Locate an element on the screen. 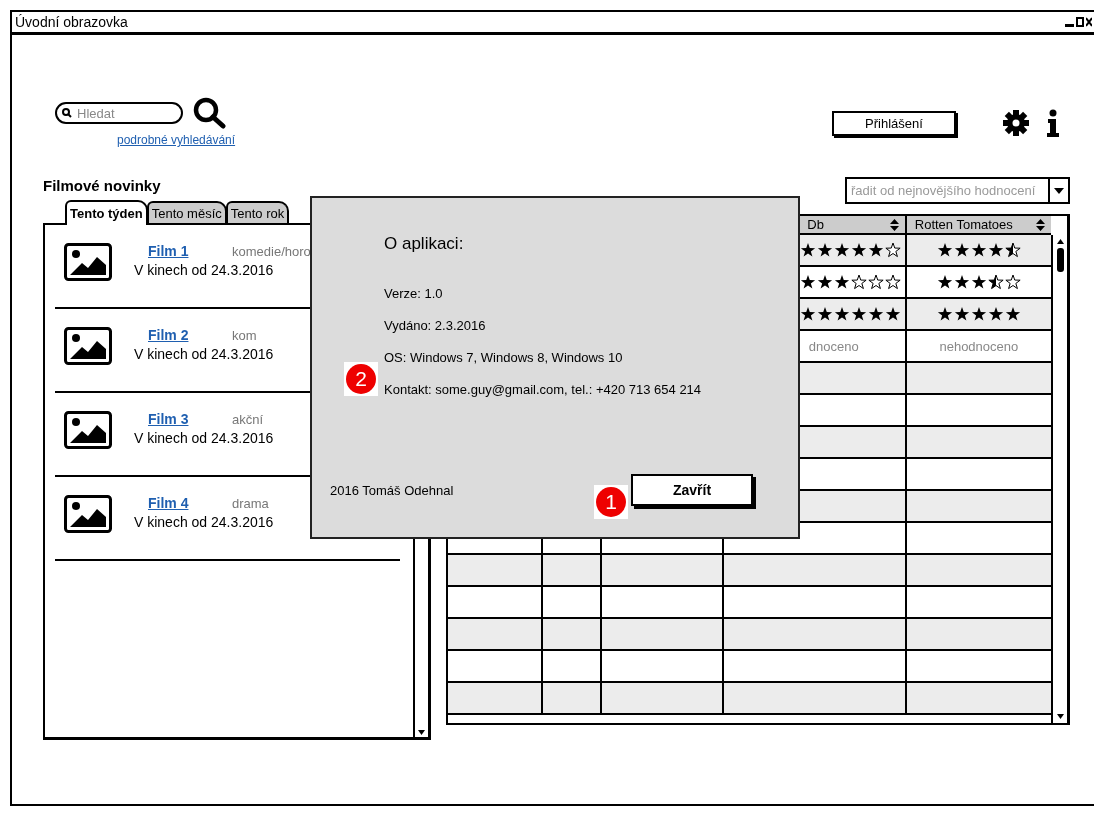  window-title: Úvodní obrazovka is located at coordinates (71, 22).